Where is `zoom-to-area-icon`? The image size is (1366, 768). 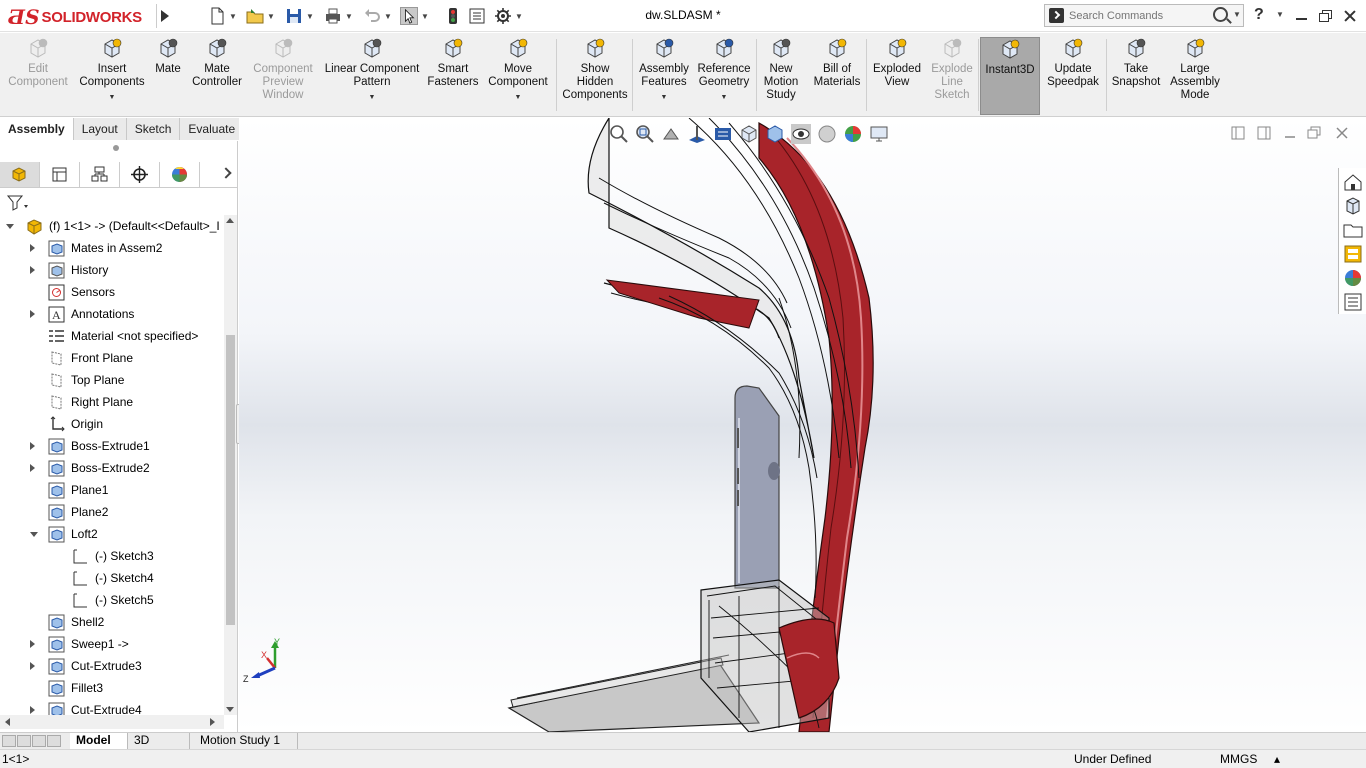
zoom-to-area-icon is located at coordinates (645, 134).